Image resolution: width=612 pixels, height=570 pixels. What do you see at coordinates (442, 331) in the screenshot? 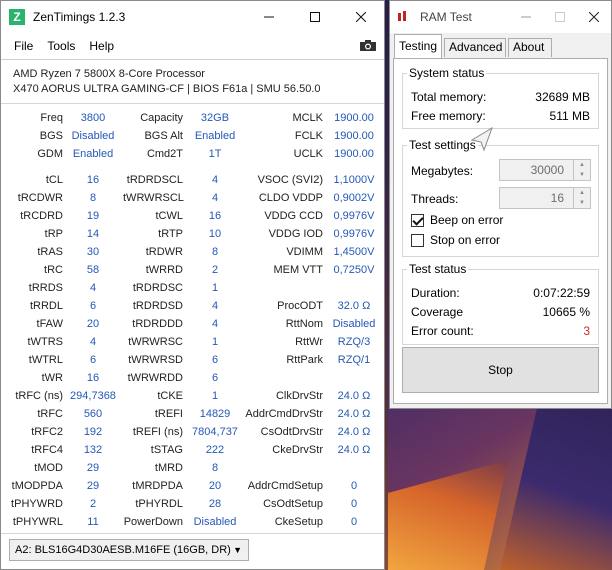
I see `error-count-label: Error count:` at bounding box center [442, 331].